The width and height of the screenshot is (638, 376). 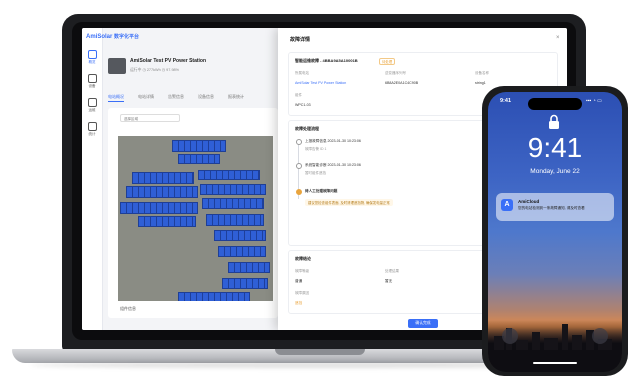 I want to click on field-label: 处理结果, so click(x=392, y=271).